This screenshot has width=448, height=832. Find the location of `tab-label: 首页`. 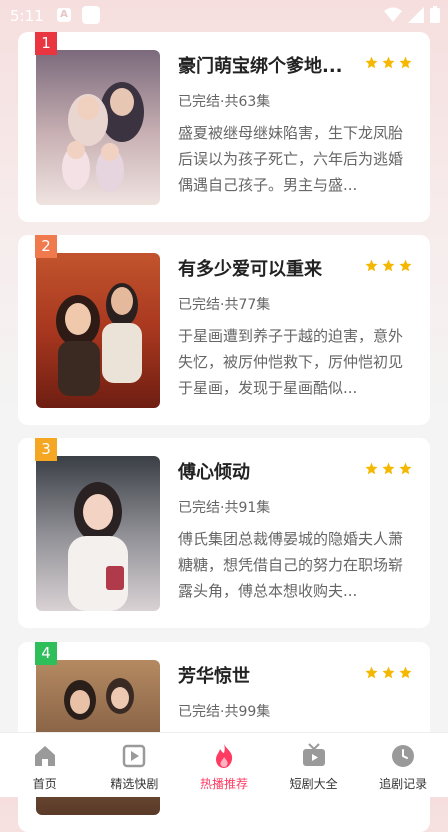

tab-label: 首页 is located at coordinates (44, 784).